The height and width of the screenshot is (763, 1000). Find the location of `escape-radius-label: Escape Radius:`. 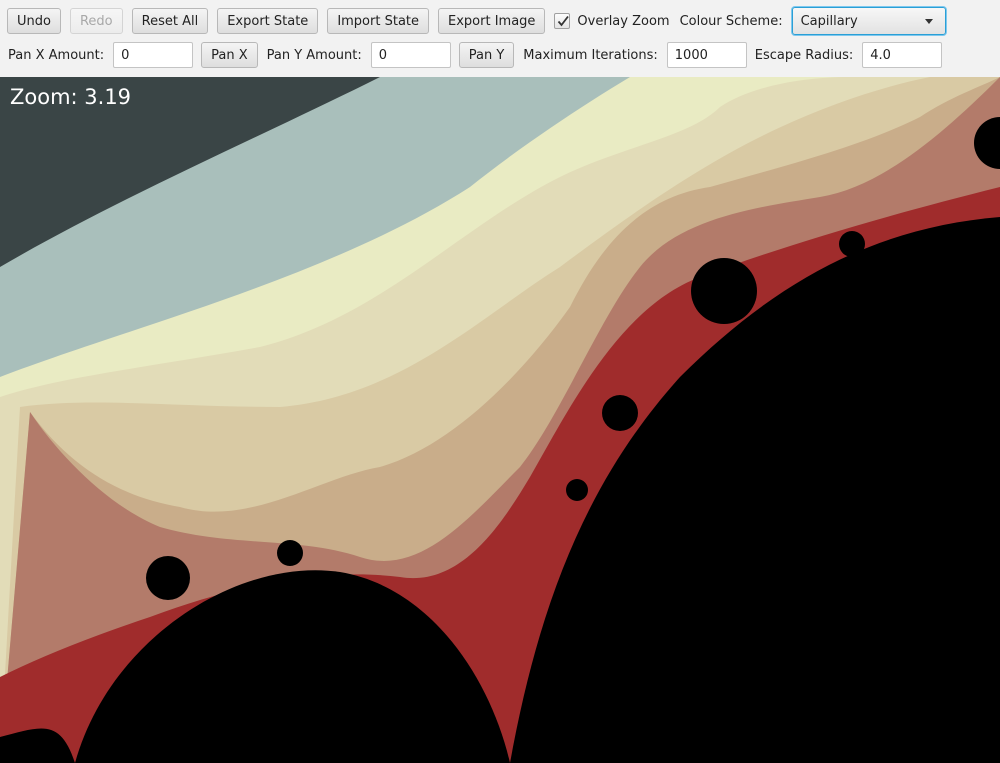

escape-radius-label: Escape Radius: is located at coordinates (804, 55).